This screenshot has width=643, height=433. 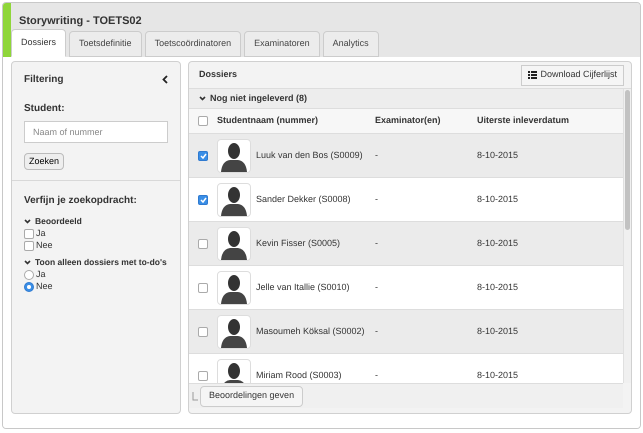 I want to click on panel-title: Dossiers, so click(x=218, y=75).